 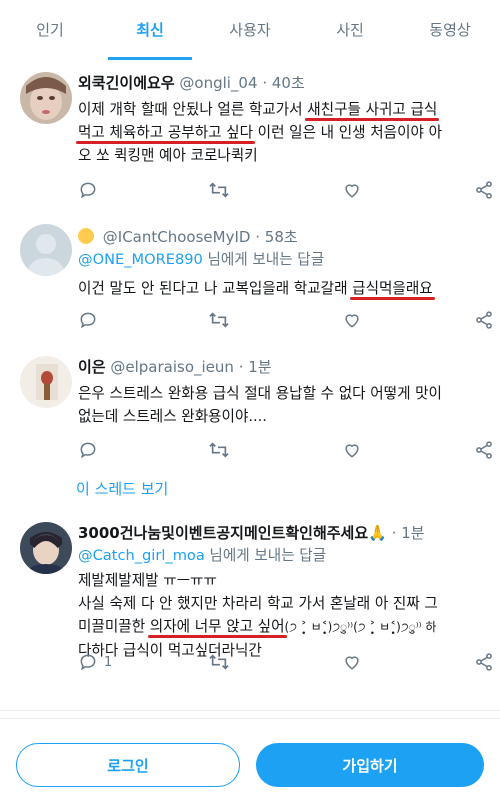 I want to click on text-segment: 미끌미끌한, so click(x=114, y=626).